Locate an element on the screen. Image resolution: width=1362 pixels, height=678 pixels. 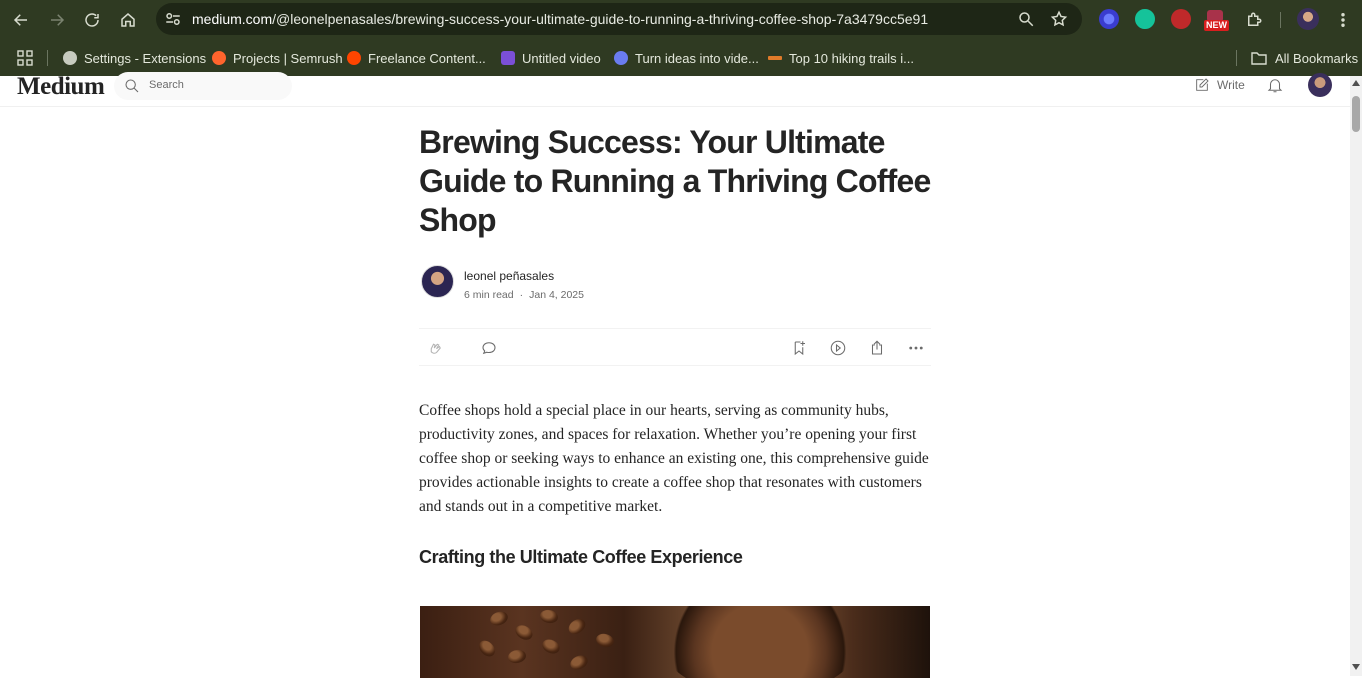
bookmark-item: Settings - Extensions is located at coordinates (134, 58).